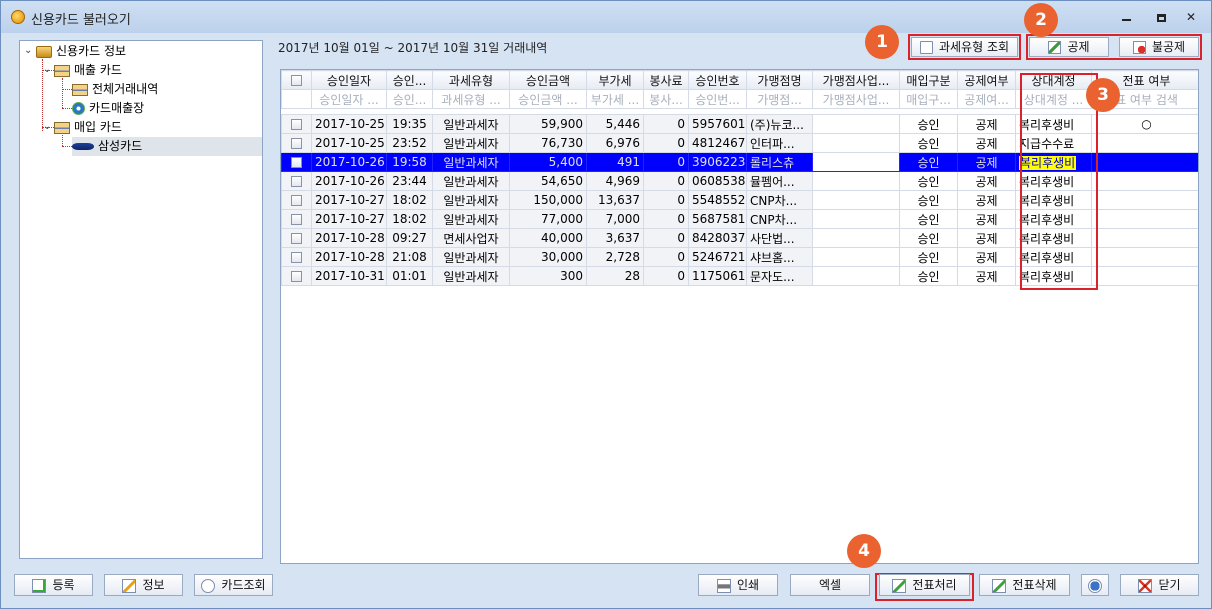 This screenshot has height=609, width=1212. Describe the element at coordinates (81, 51) in the screenshot. I see `tree-root-card-info: 신용카드 정보` at that location.